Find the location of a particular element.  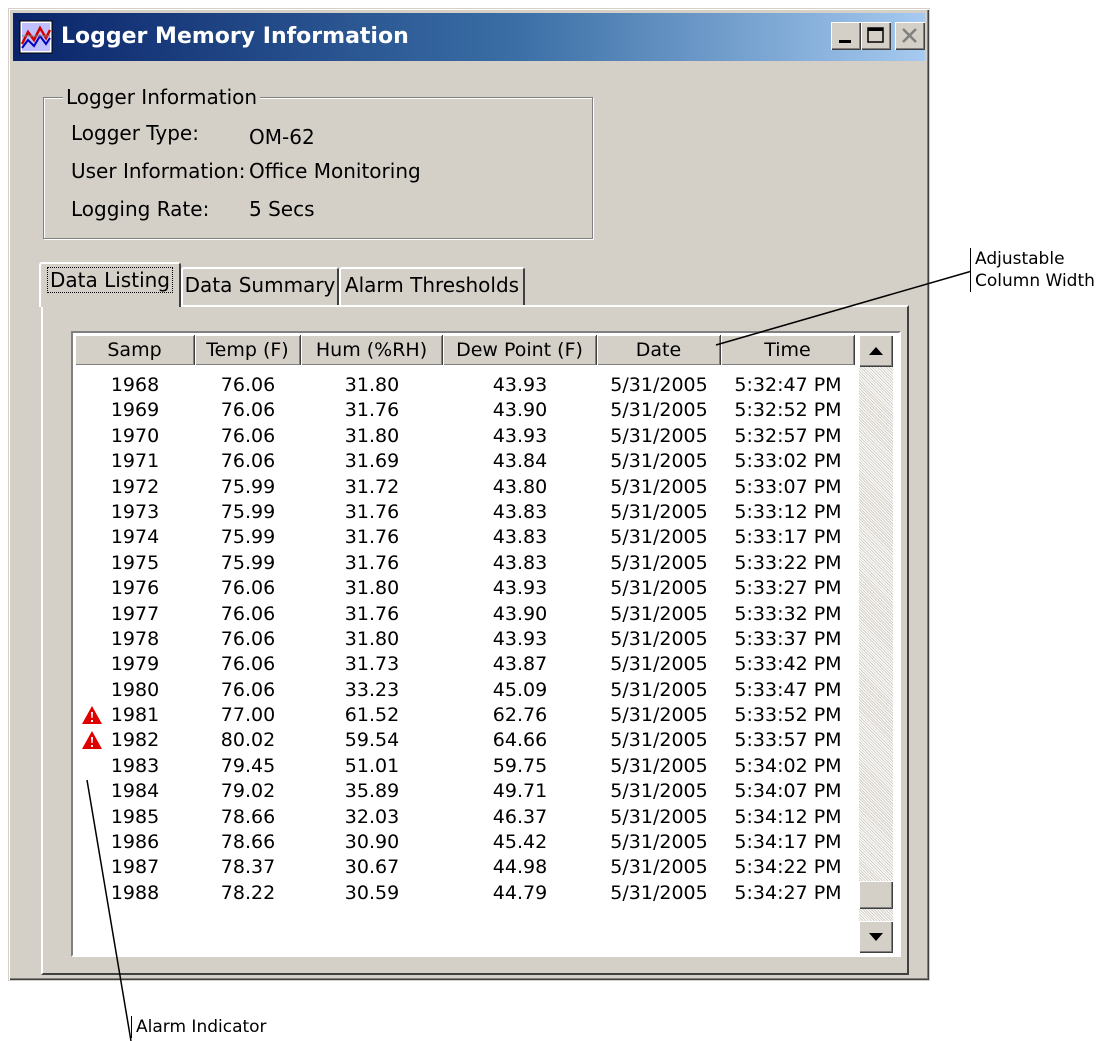

alarm-indicator-callout-text: Alarm Indicator is located at coordinates (201, 1027).